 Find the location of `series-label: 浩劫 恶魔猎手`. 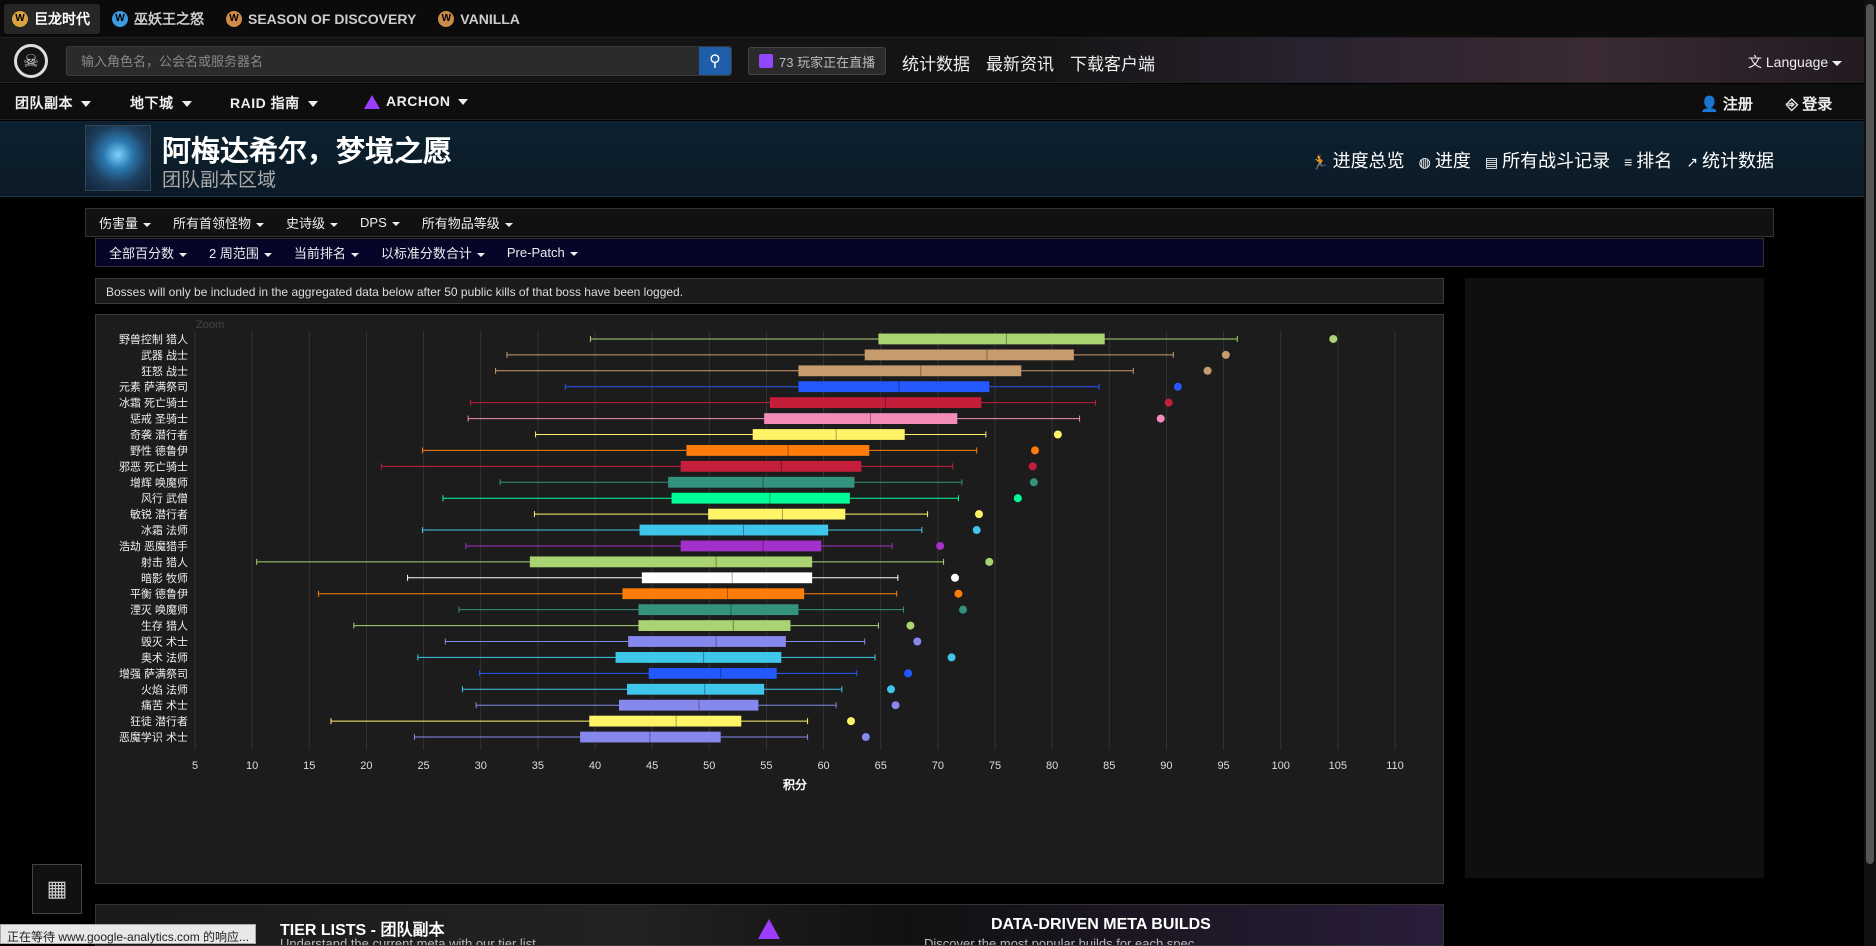

series-label: 浩劫 恶魔猎手 is located at coordinates (153, 546).